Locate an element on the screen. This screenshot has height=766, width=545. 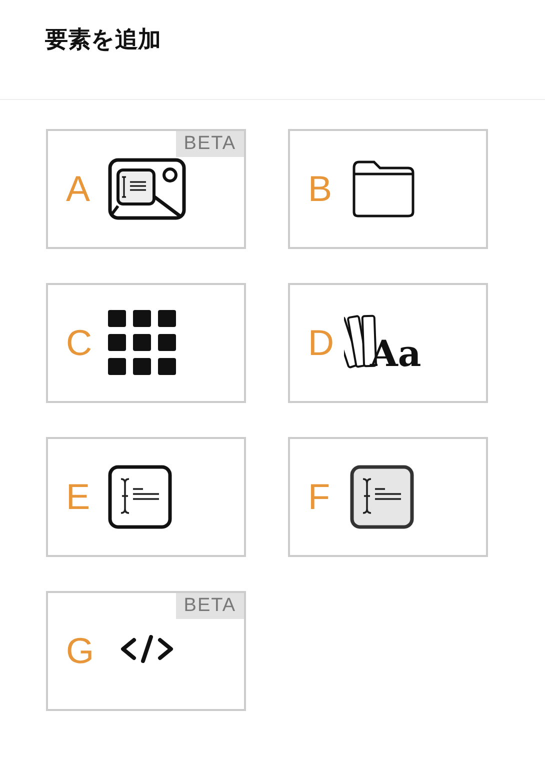
card-letter: F is located at coordinates (319, 497).